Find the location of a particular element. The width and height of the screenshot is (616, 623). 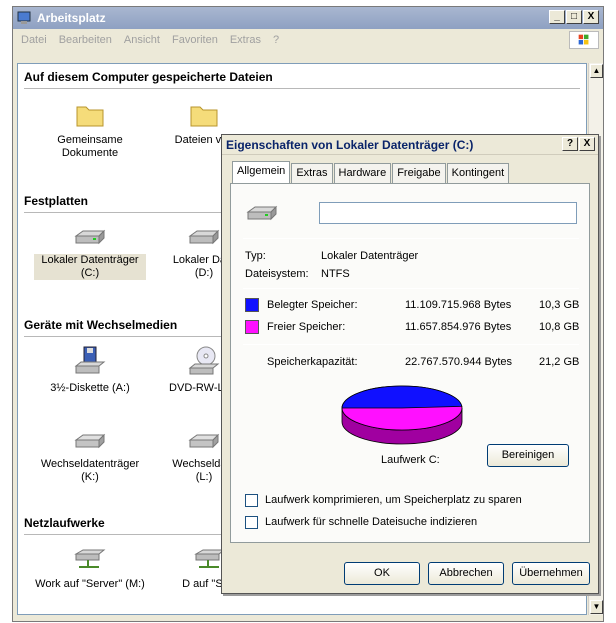

item-floppy-a: 3½-Diskette (A:) is located at coordinates (90, 370).